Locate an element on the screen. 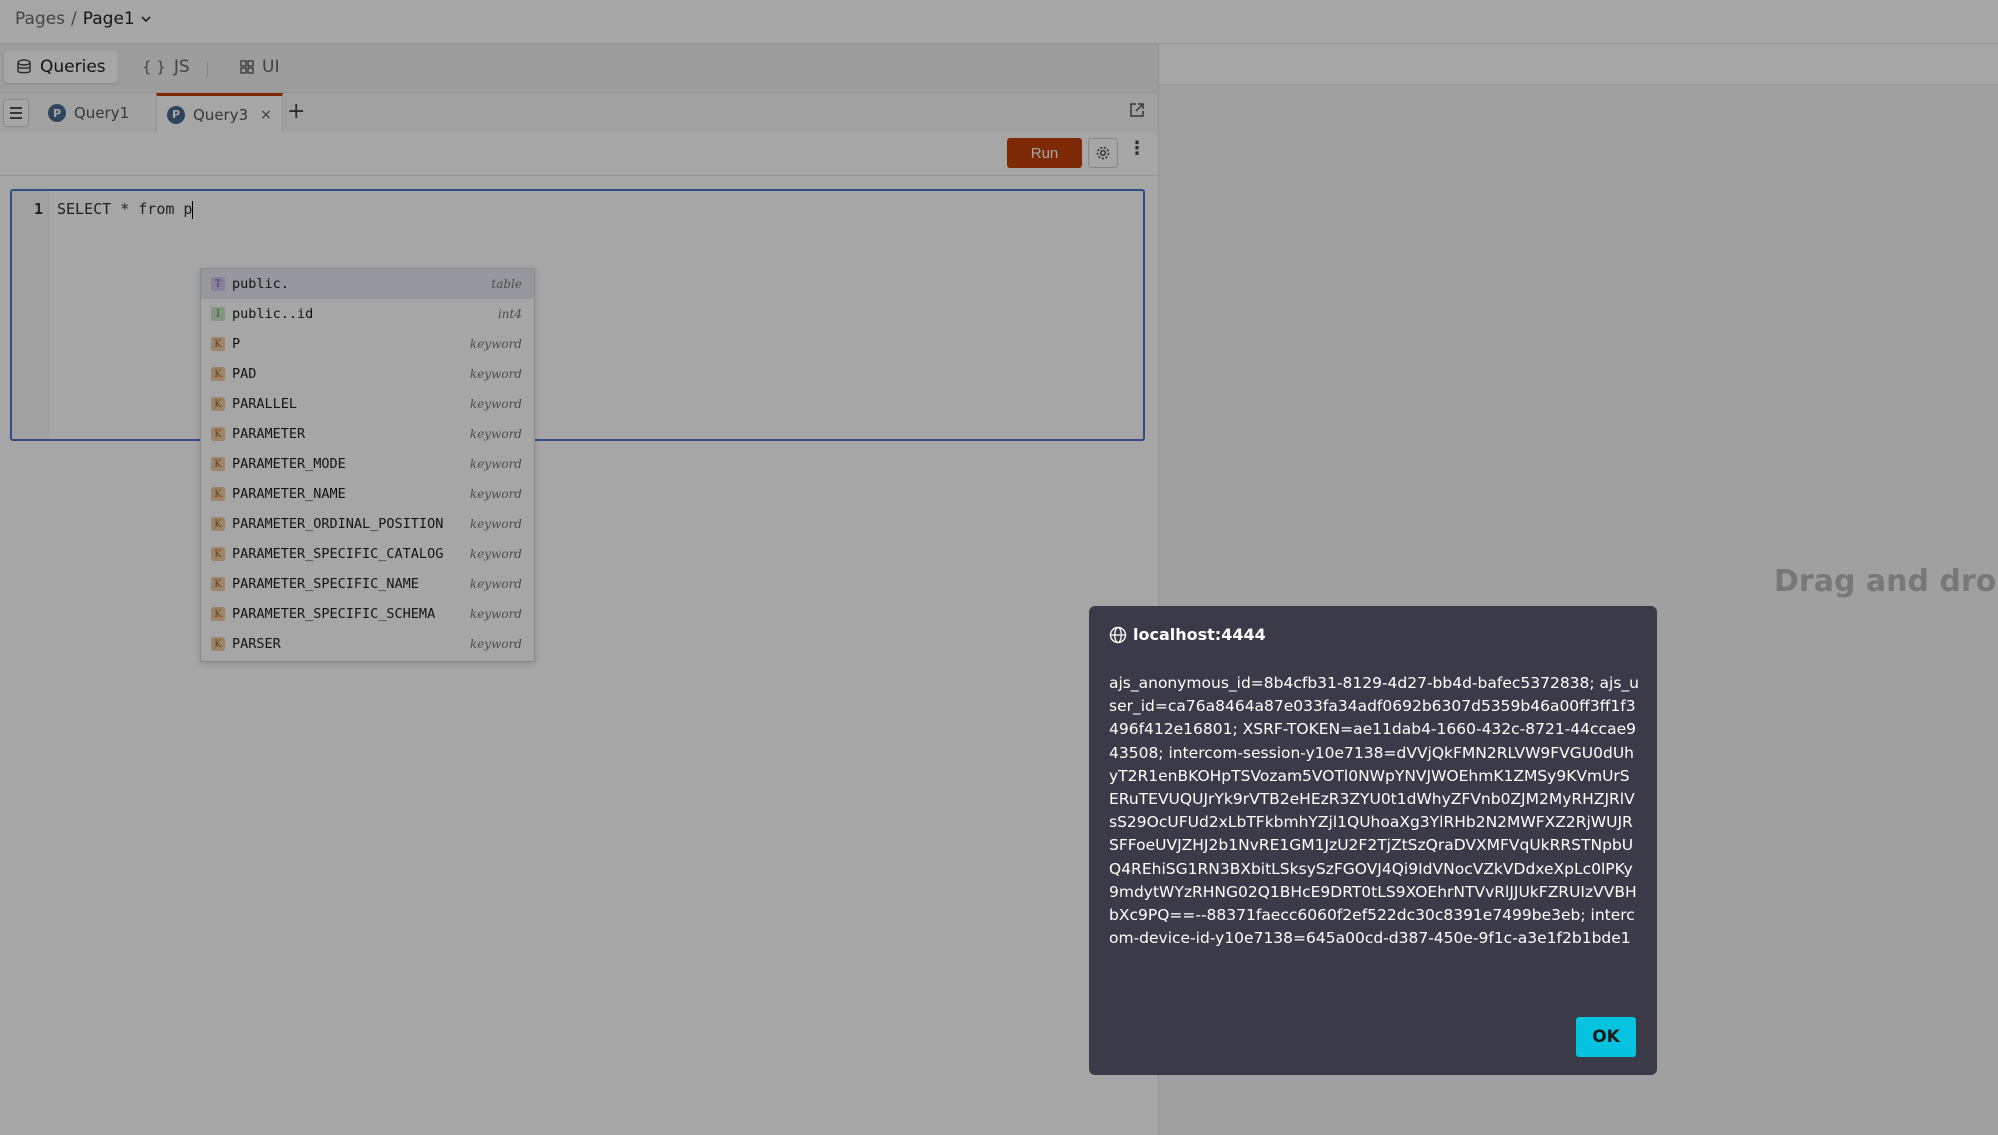 This screenshot has width=1998, height=1135. dialog-title: localhost:4444 is located at coordinates (1187, 634).